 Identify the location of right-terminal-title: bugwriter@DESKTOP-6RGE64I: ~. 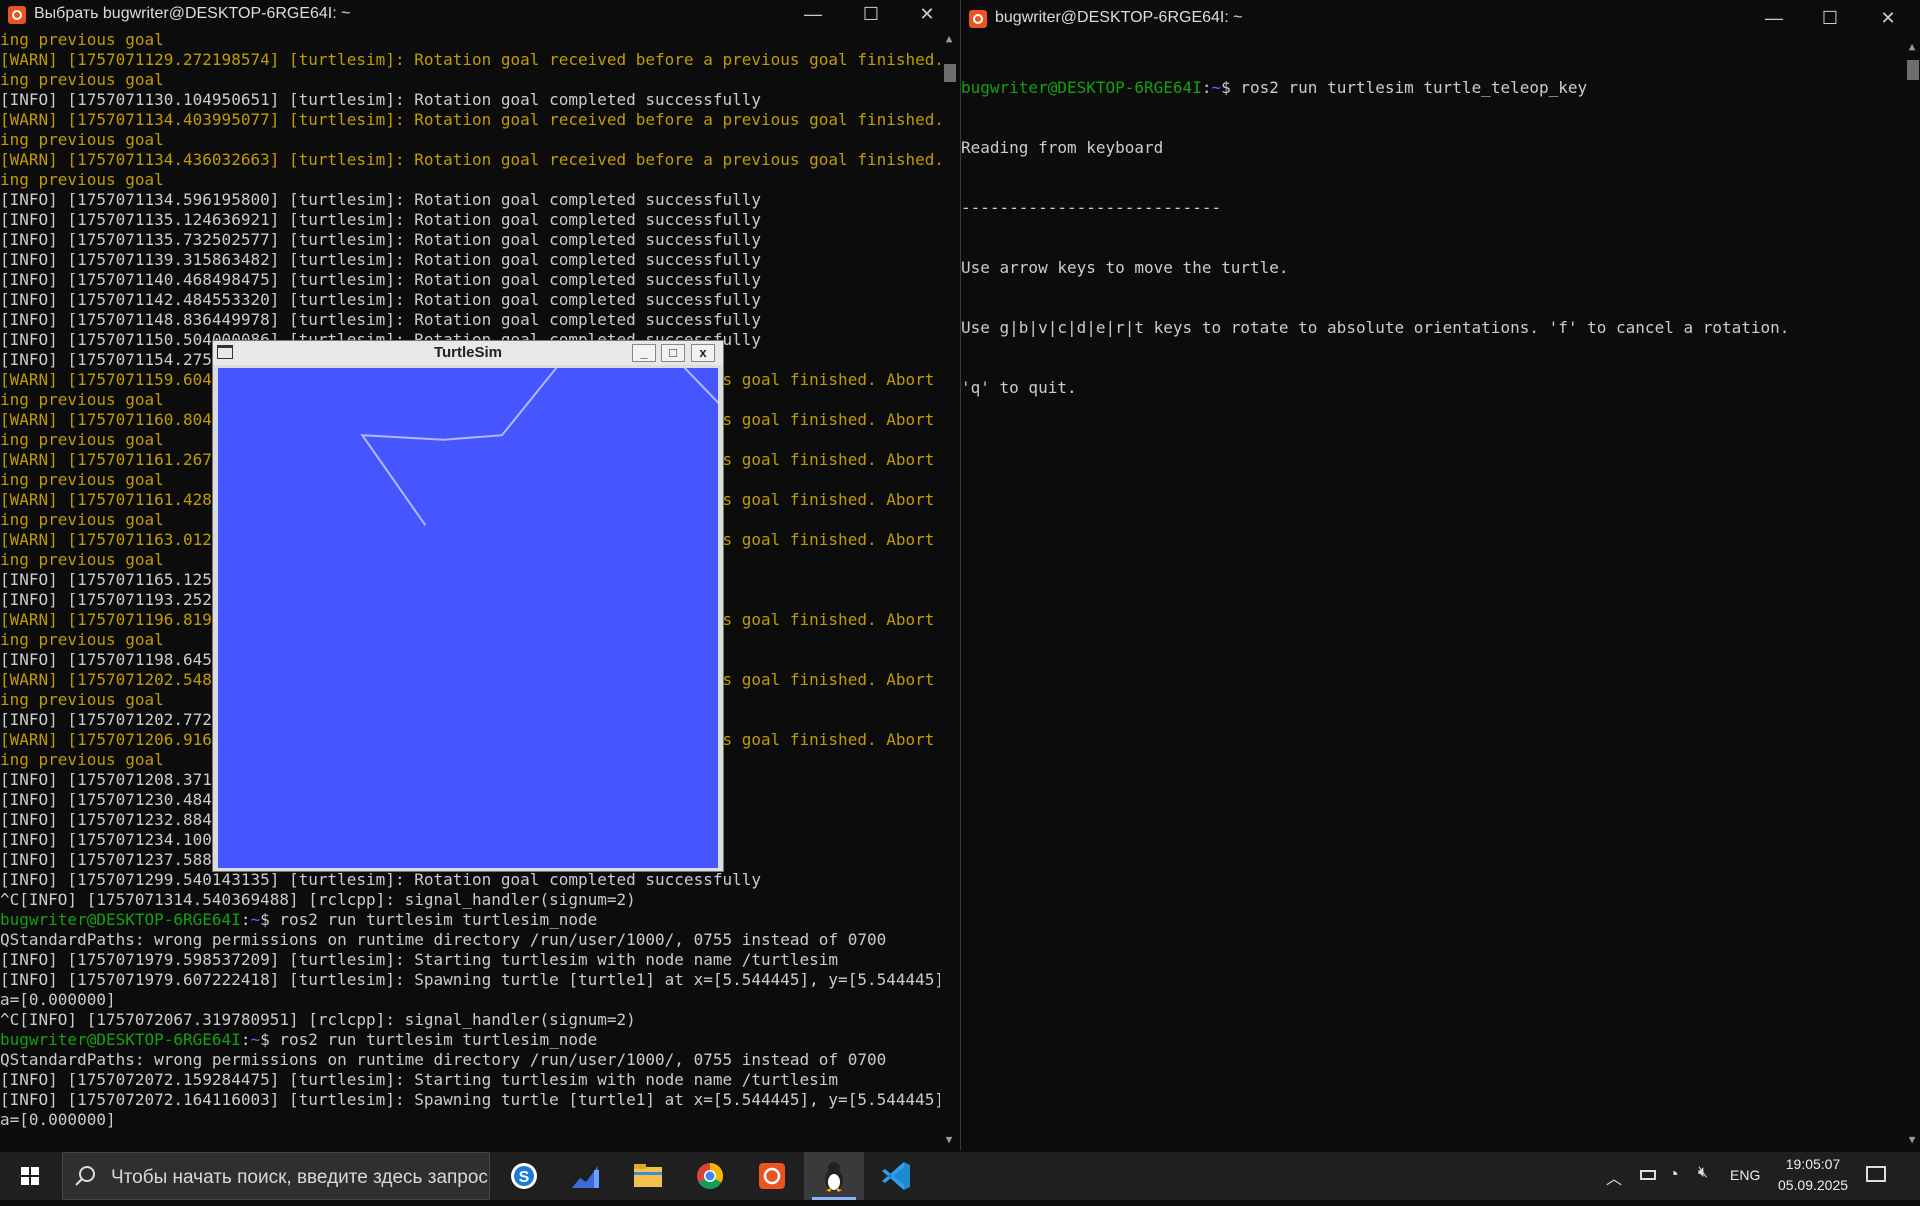
(1119, 17).